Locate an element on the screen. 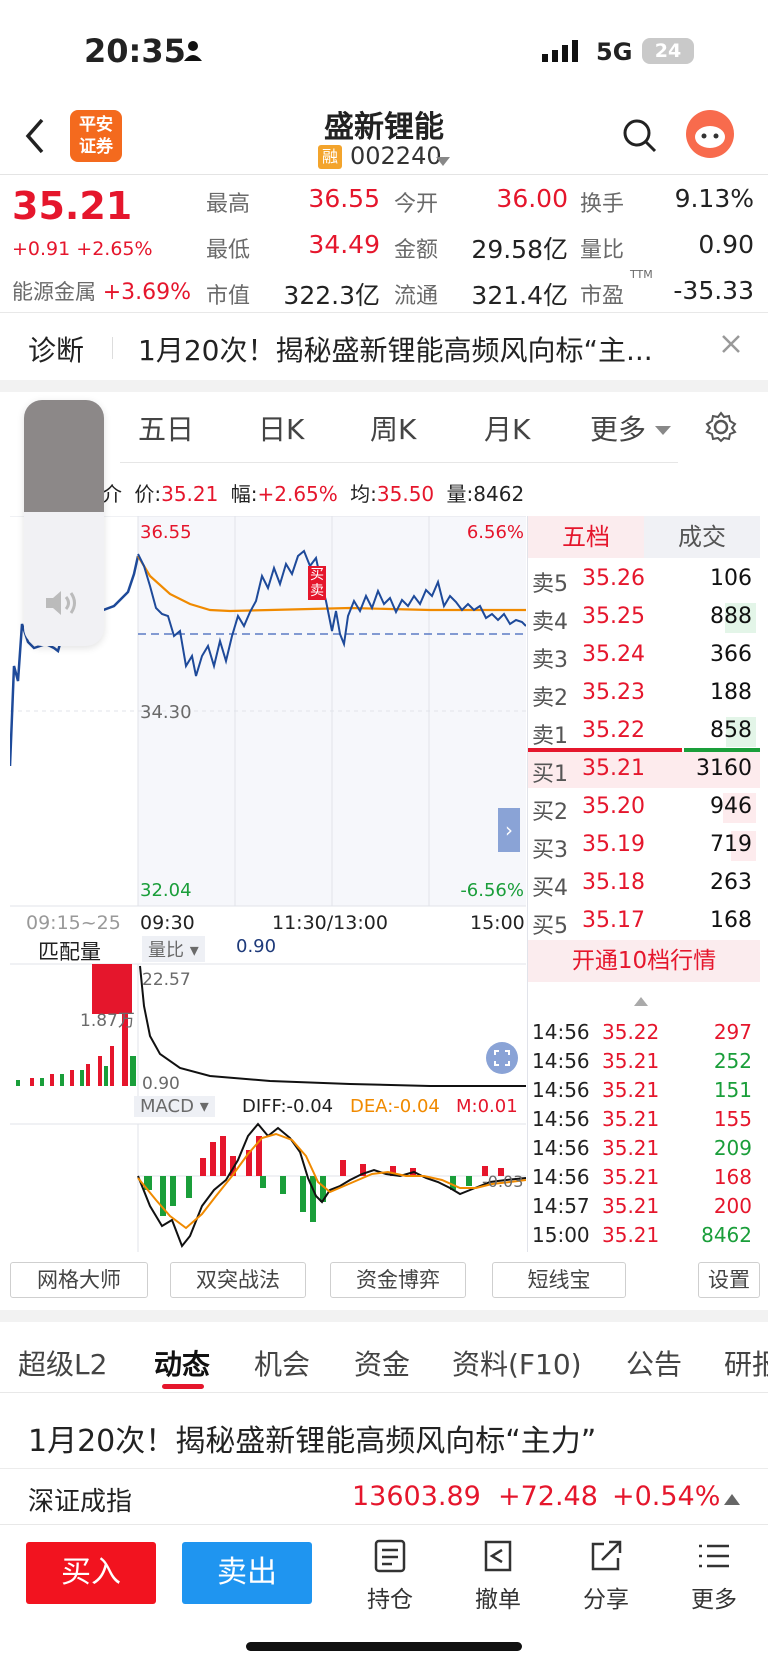  macd-label: MACD is located at coordinates (167, 1106).